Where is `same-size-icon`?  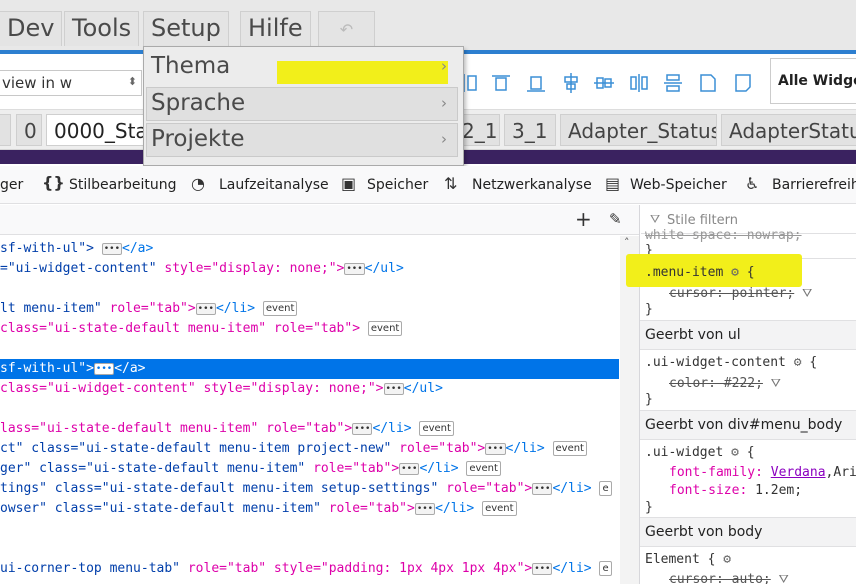 same-size-icon is located at coordinates (708, 83).